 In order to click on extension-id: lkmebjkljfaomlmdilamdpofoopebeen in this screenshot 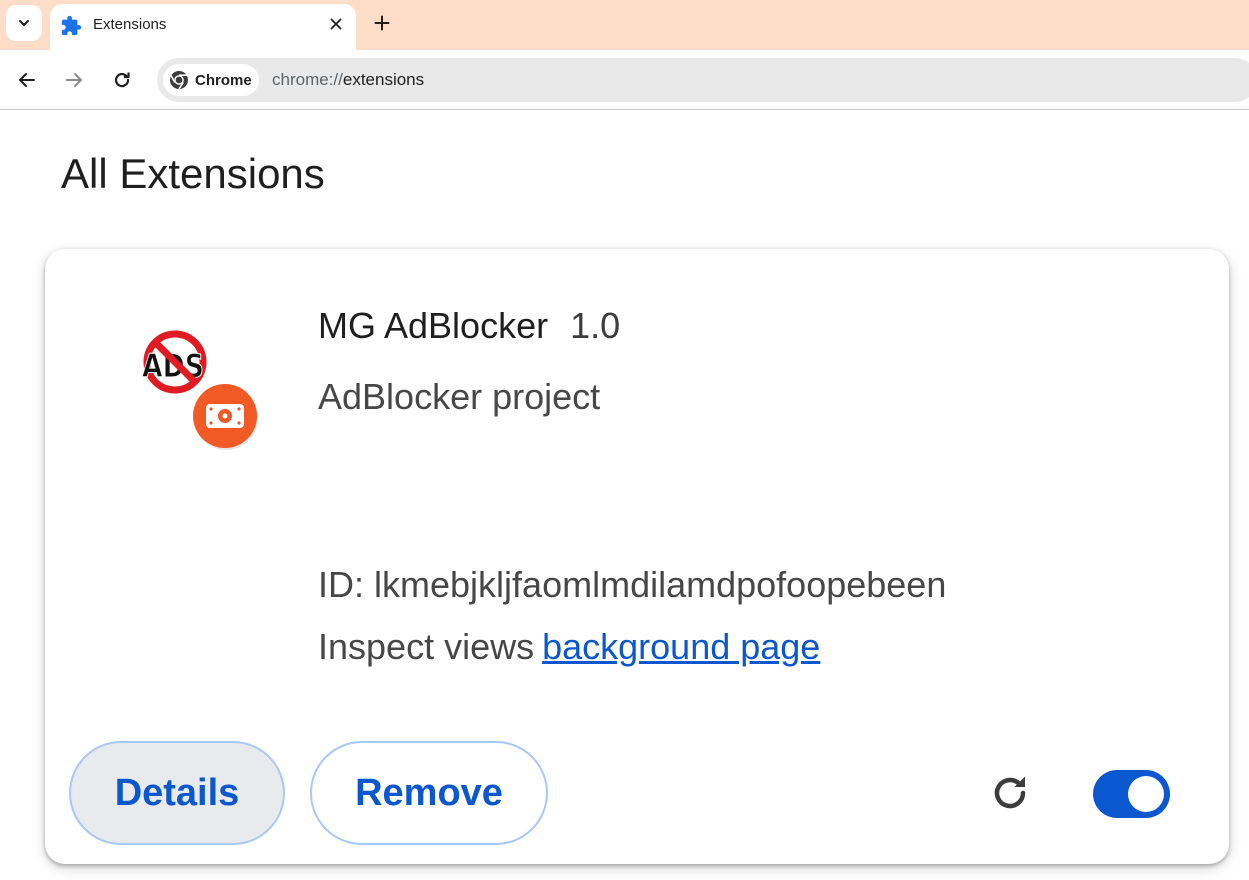, I will do `click(660, 584)`.